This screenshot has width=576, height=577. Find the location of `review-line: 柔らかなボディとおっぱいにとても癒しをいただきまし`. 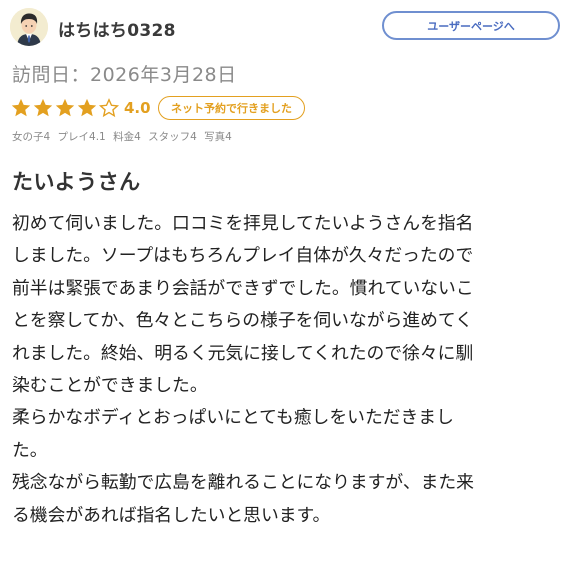

review-line: 柔らかなボディとおっぱいにとても癒しをいただきまし is located at coordinates (233, 418).